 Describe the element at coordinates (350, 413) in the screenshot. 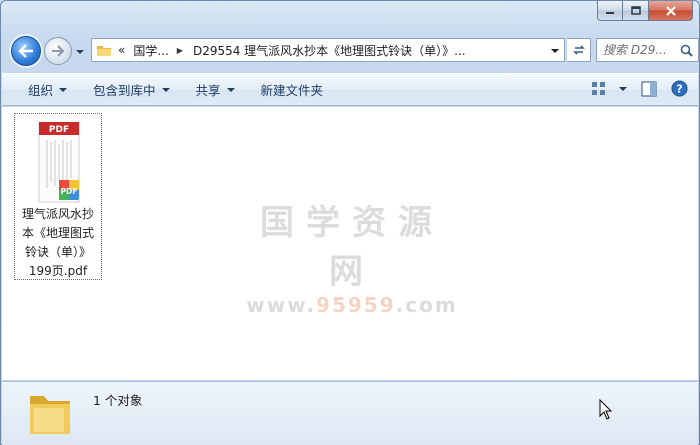

I see `details-pane: 1 个对象` at that location.